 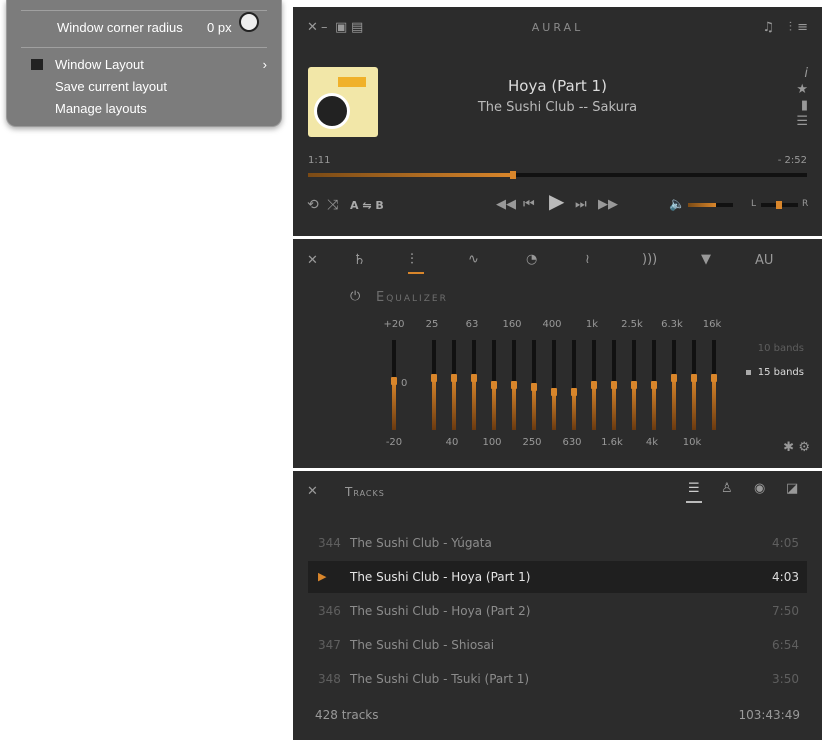 What do you see at coordinates (781, 348) in the screenshot?
I see `ten-bands-option: 10 bands` at bounding box center [781, 348].